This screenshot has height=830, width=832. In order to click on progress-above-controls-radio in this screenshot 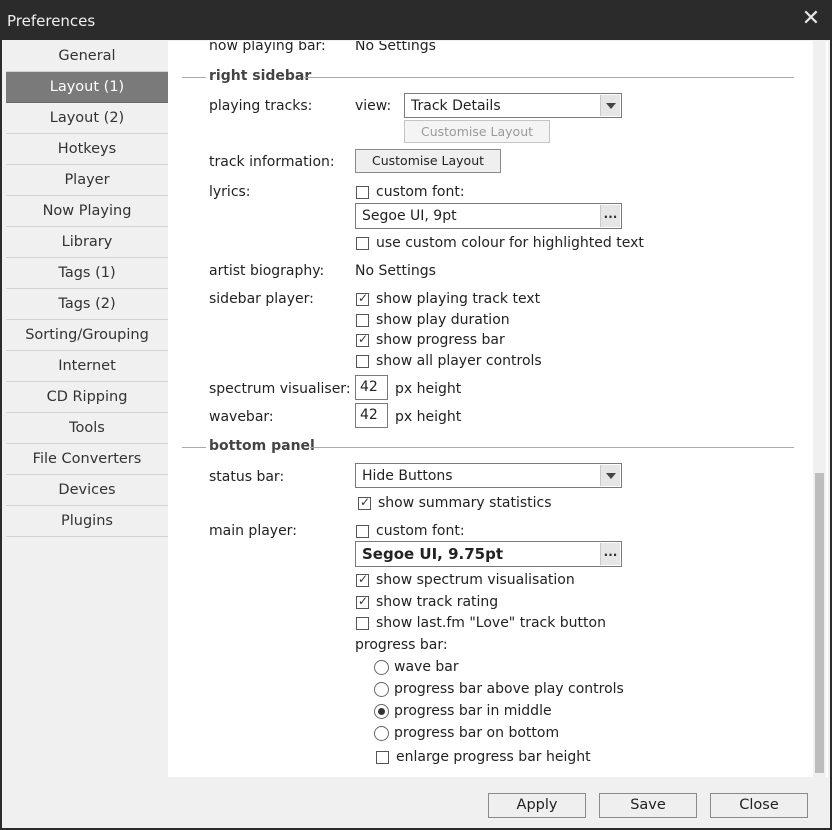, I will do `click(381, 689)`.